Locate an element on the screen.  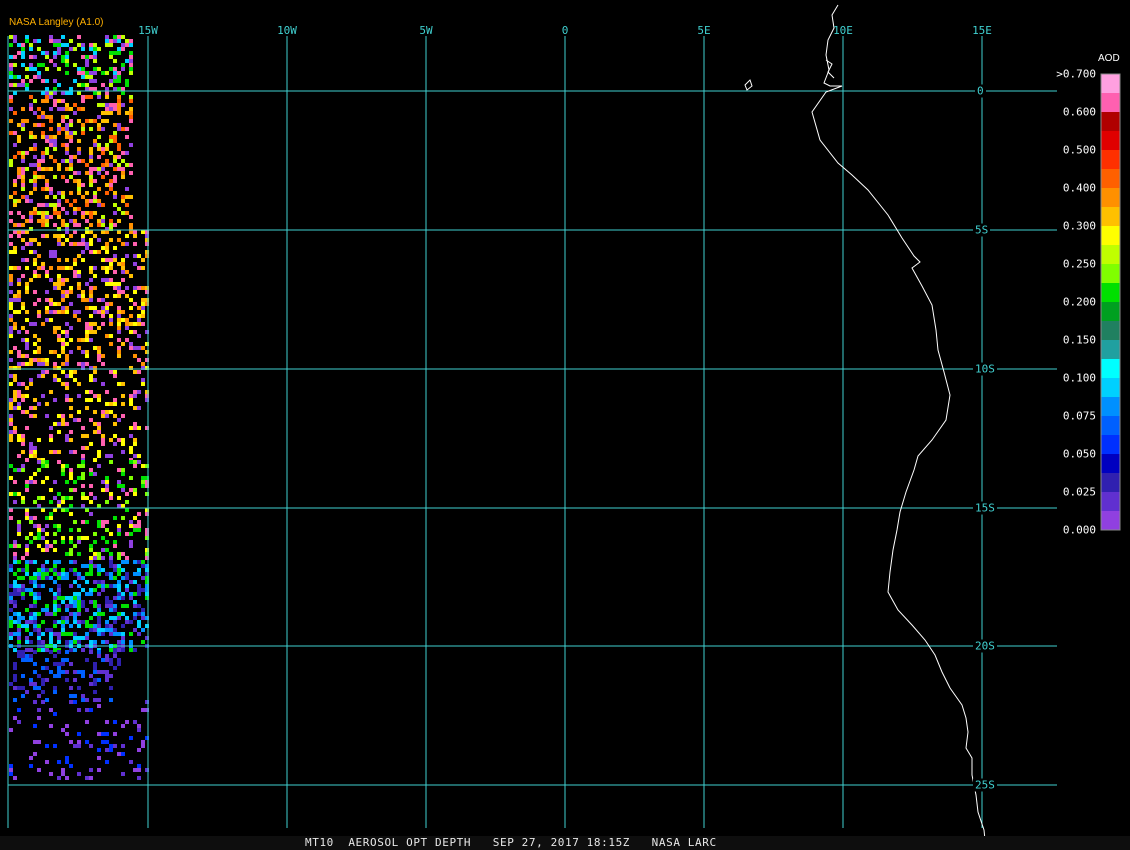
aerosol-data-swath is located at coordinates (79, 407).